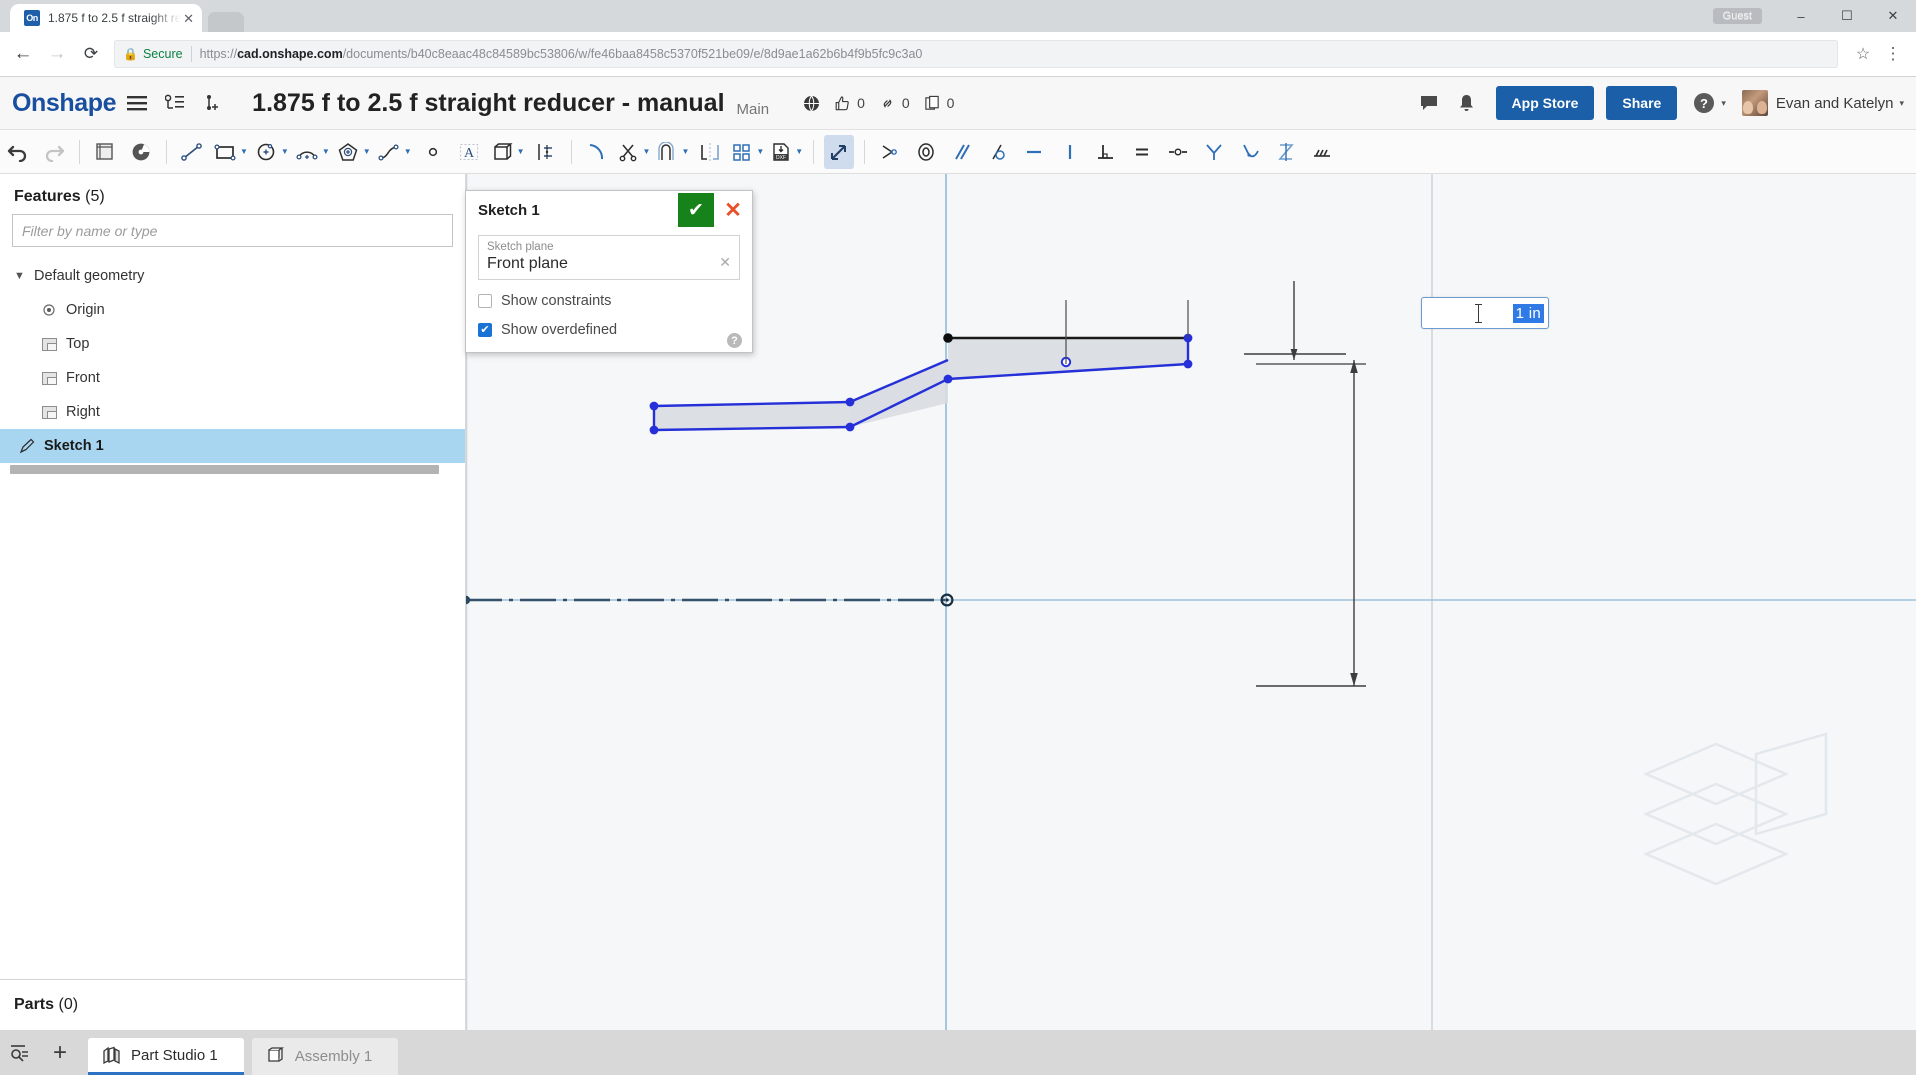 This screenshot has height=1075, width=1916. I want to click on dimension-value-input: 1 in, so click(1485, 313).